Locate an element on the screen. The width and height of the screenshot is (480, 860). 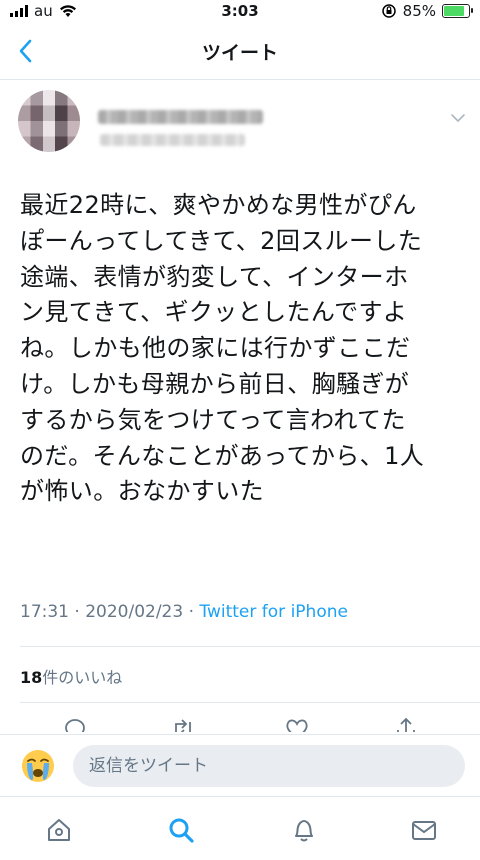
nav-bar: ツイート is located at coordinates (240, 51).